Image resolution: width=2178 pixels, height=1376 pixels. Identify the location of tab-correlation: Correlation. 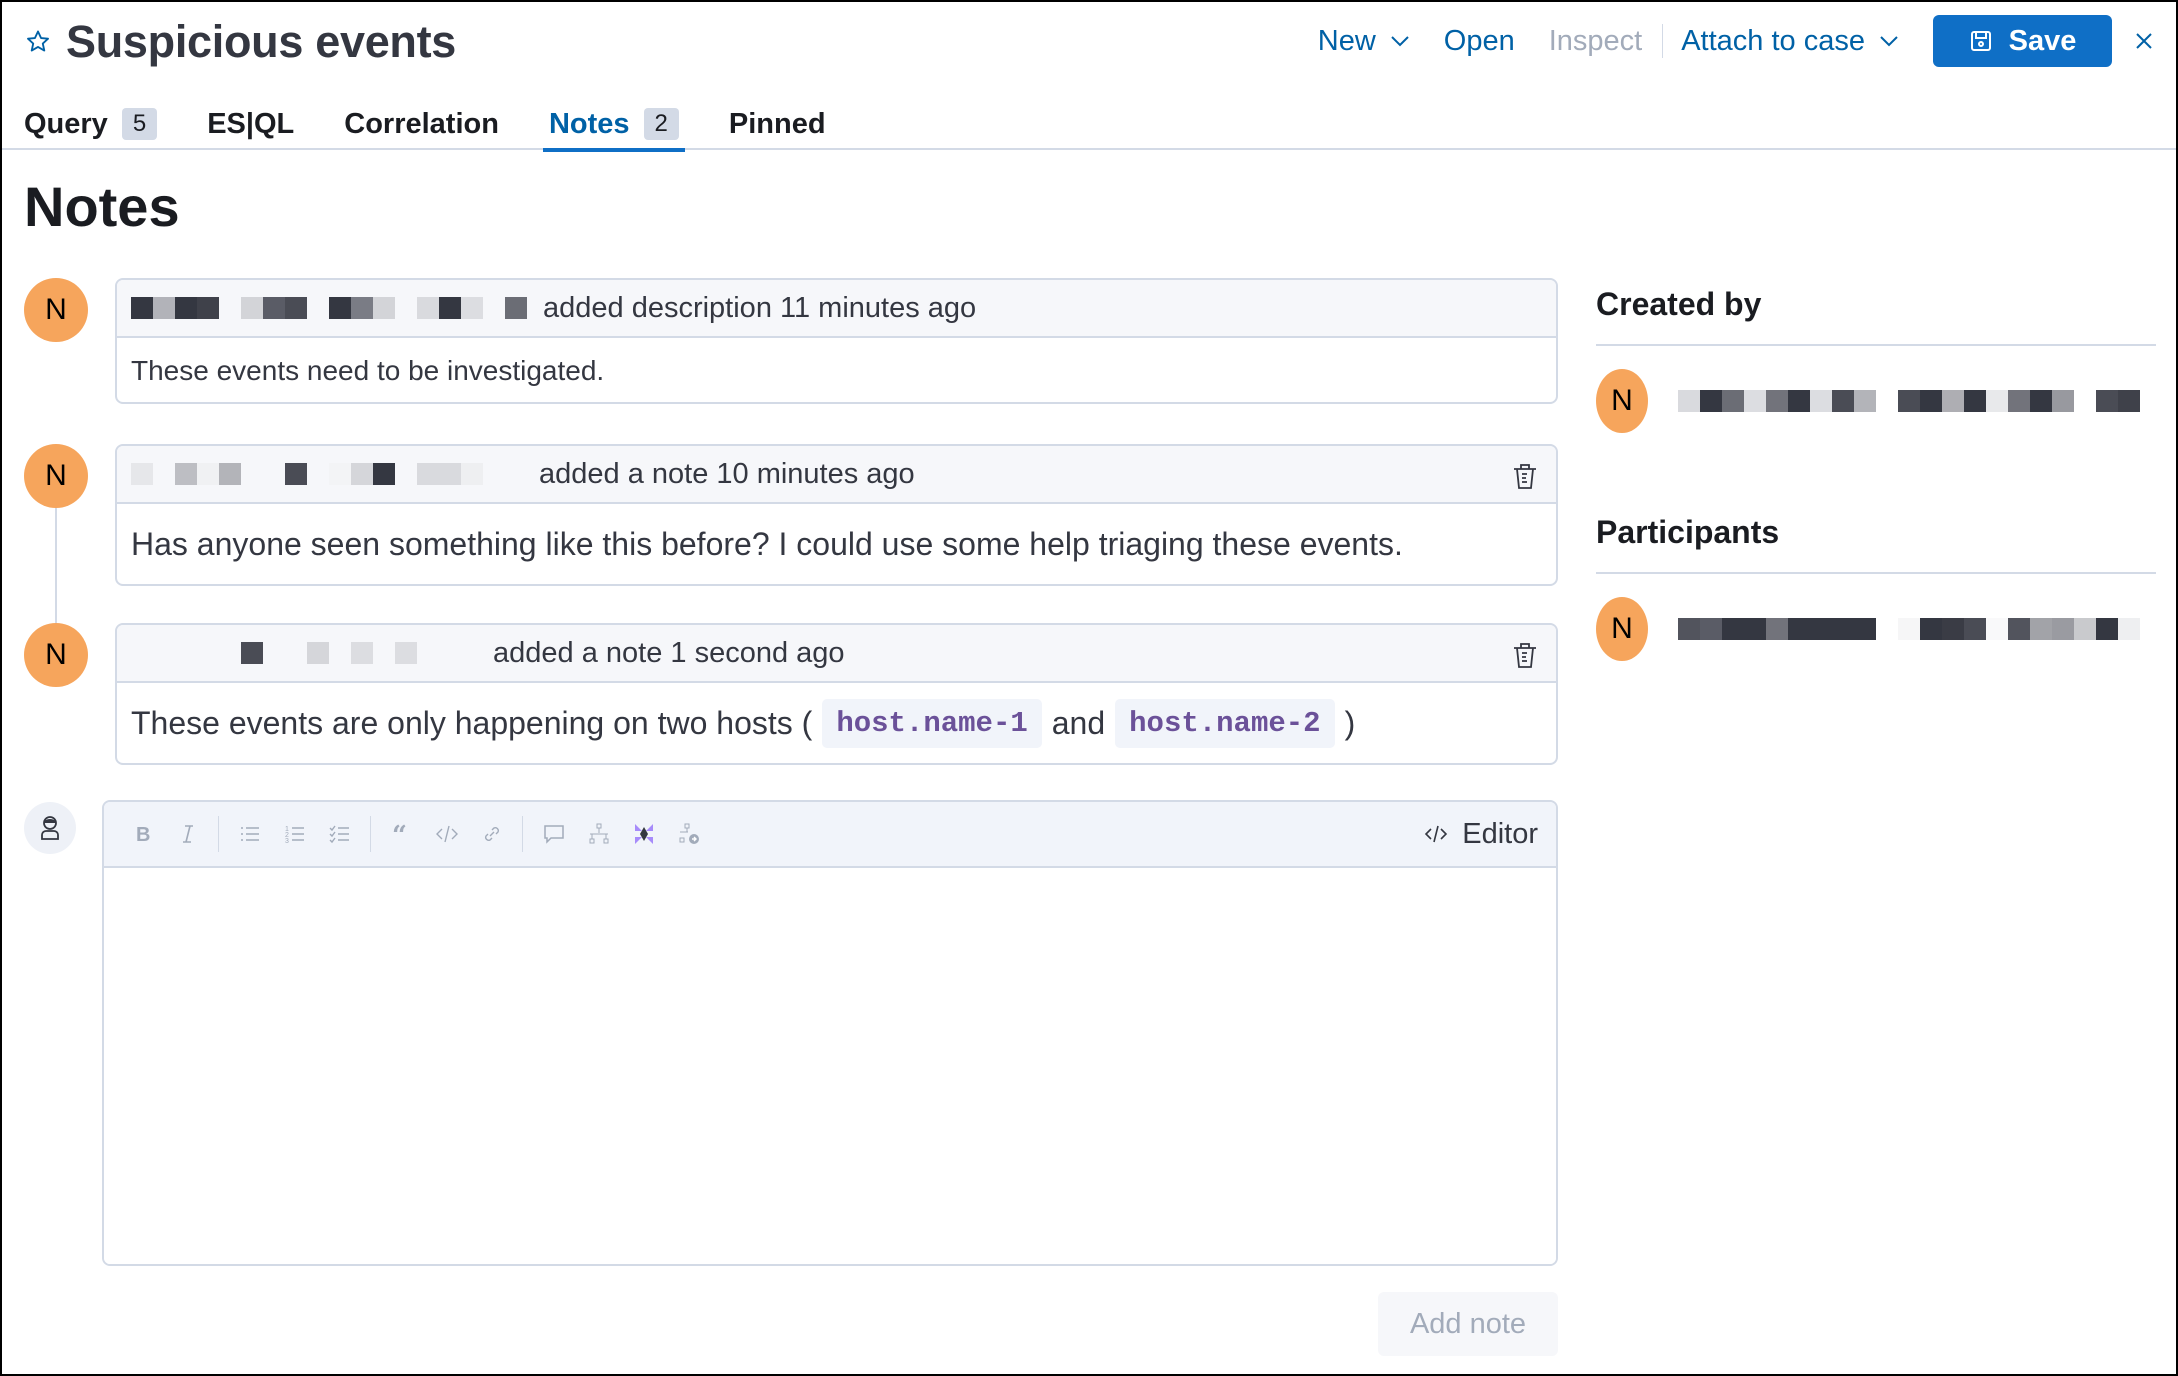
(421, 124).